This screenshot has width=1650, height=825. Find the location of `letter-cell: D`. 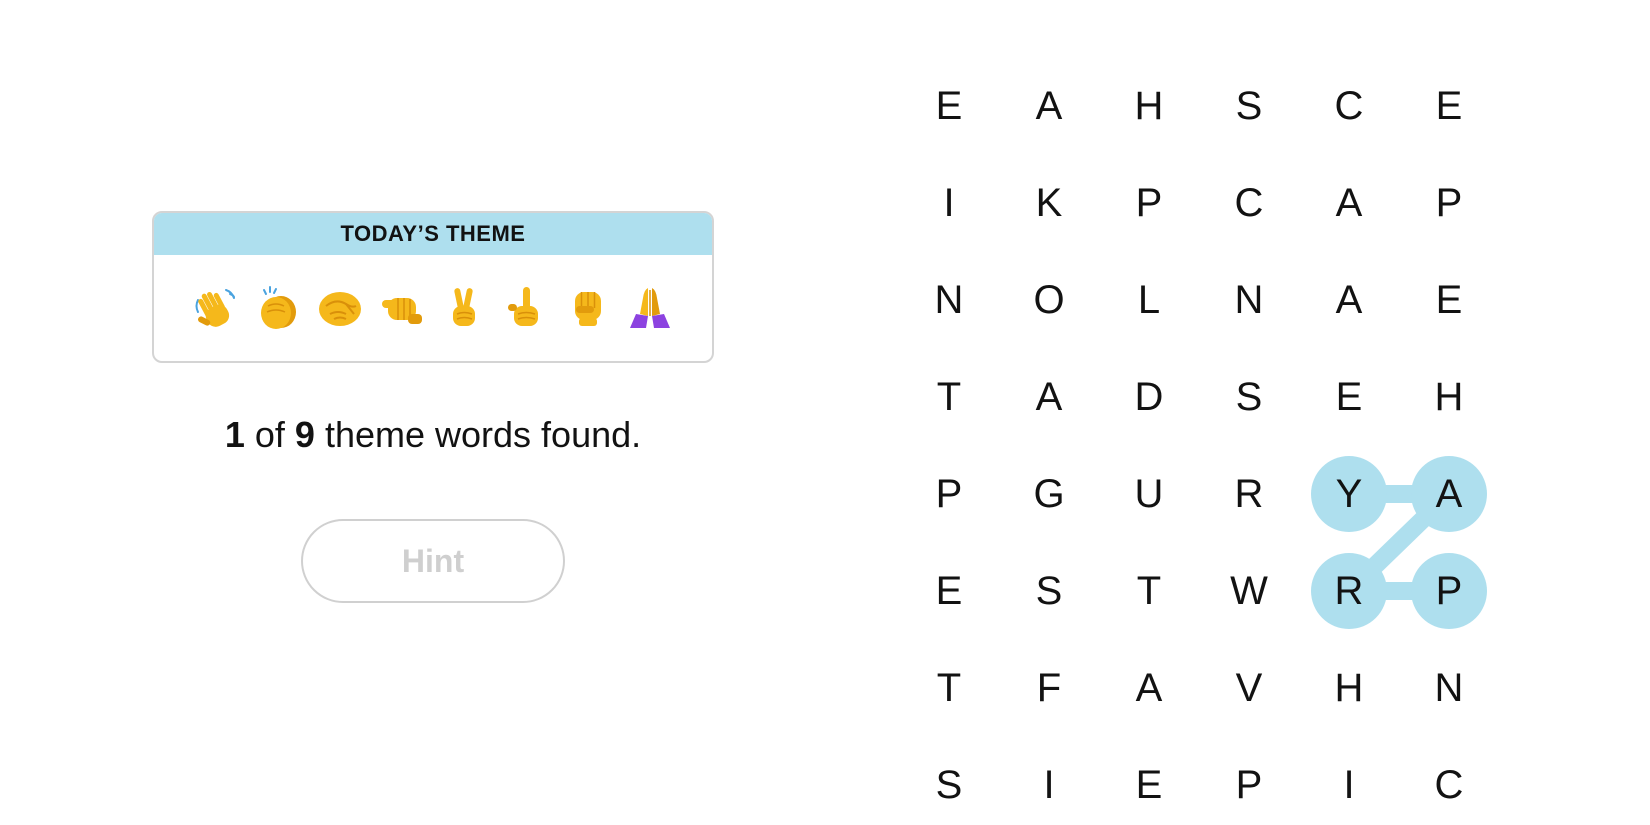

letter-cell: D is located at coordinates (1149, 397).